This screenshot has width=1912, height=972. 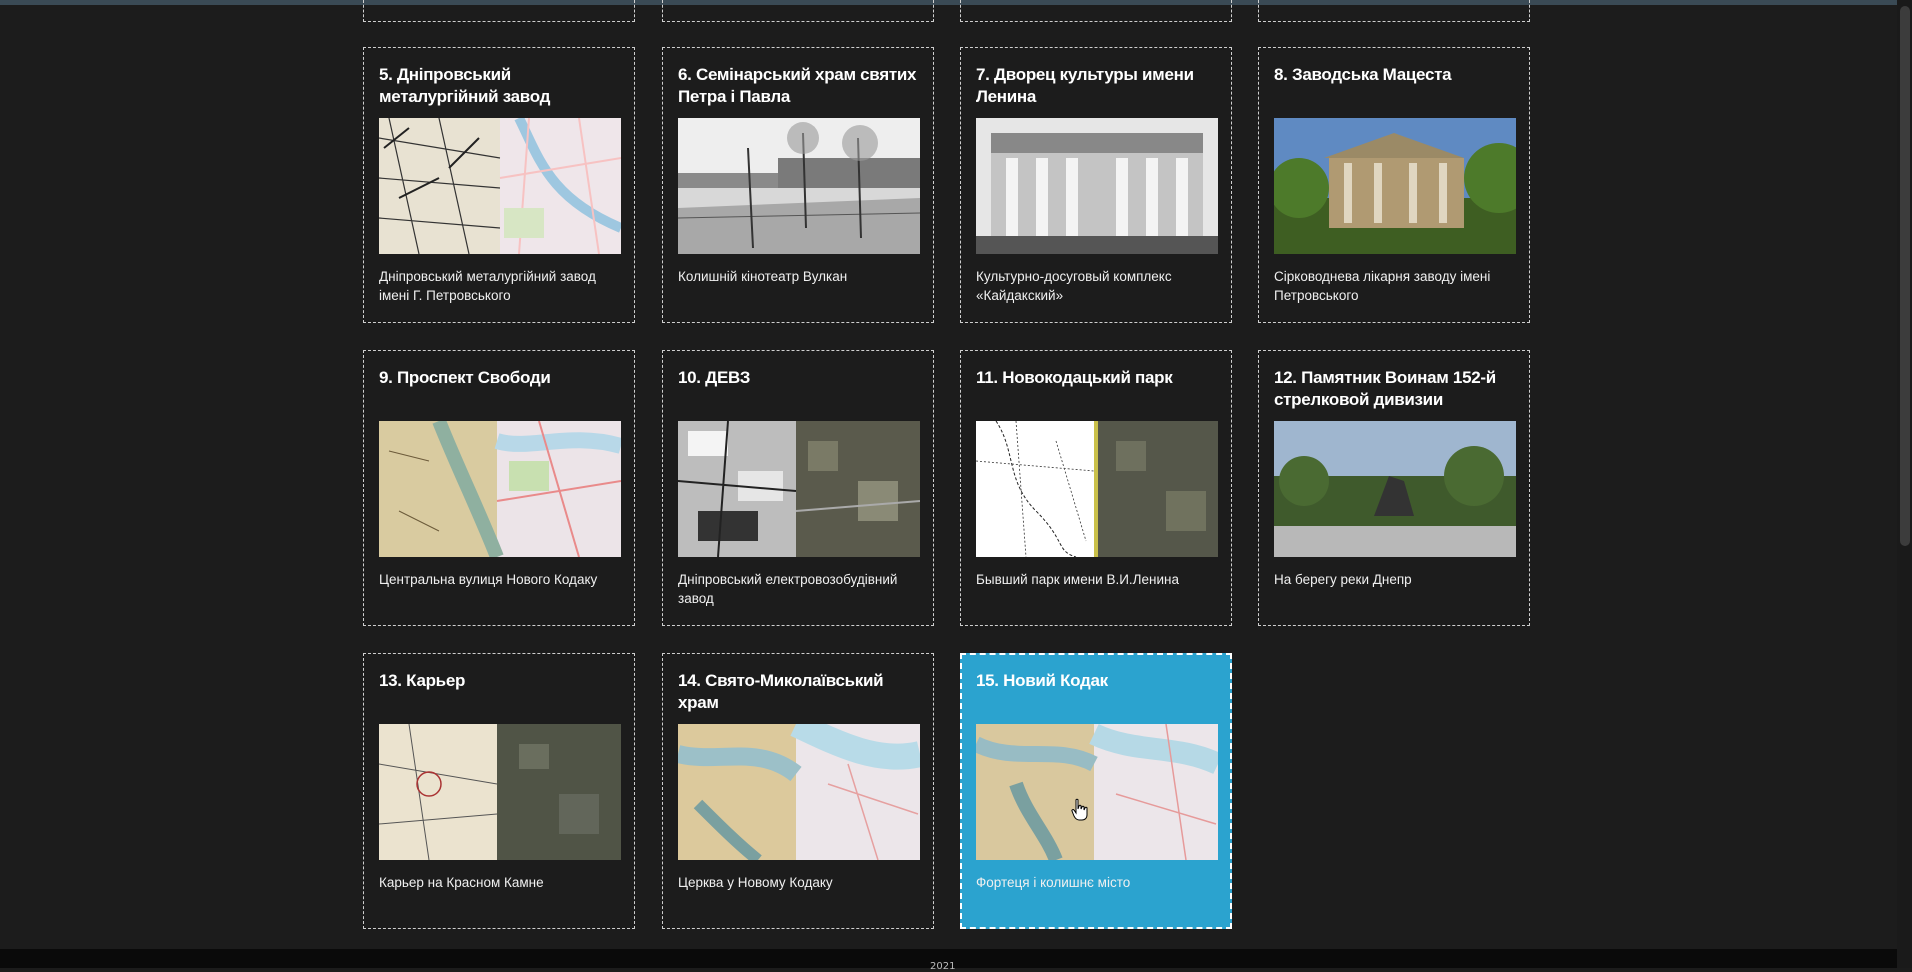 What do you see at coordinates (1363, 74) in the screenshot?
I see `card-title: 8. Заводська Мацеста` at bounding box center [1363, 74].